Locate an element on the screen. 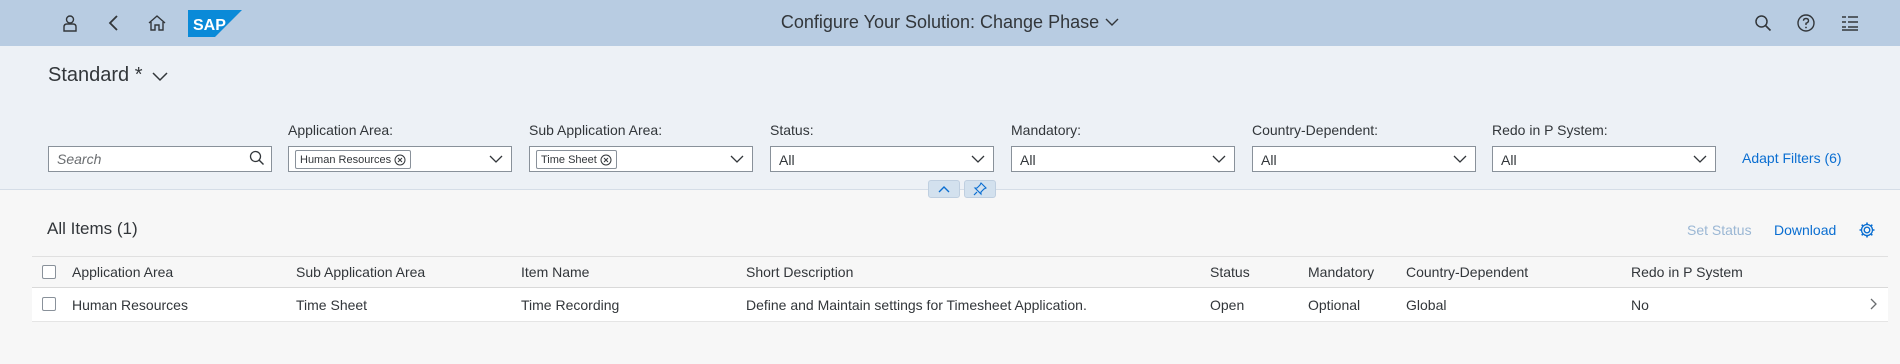 This screenshot has width=1900, height=364. pin-header-button is located at coordinates (980, 189).